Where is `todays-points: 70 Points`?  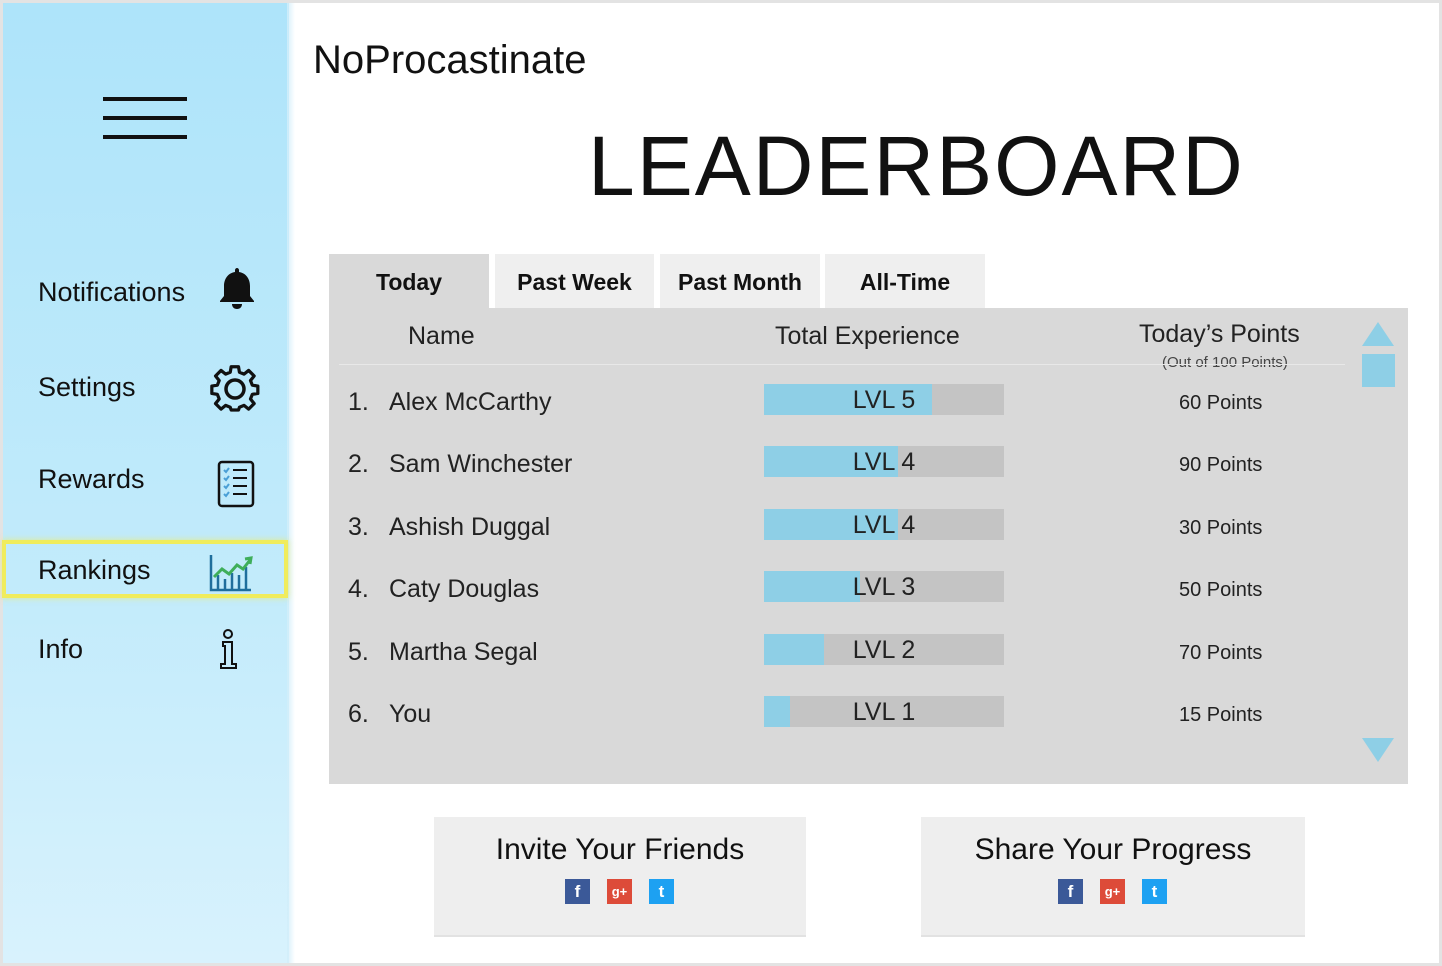 todays-points: 70 Points is located at coordinates (1221, 652).